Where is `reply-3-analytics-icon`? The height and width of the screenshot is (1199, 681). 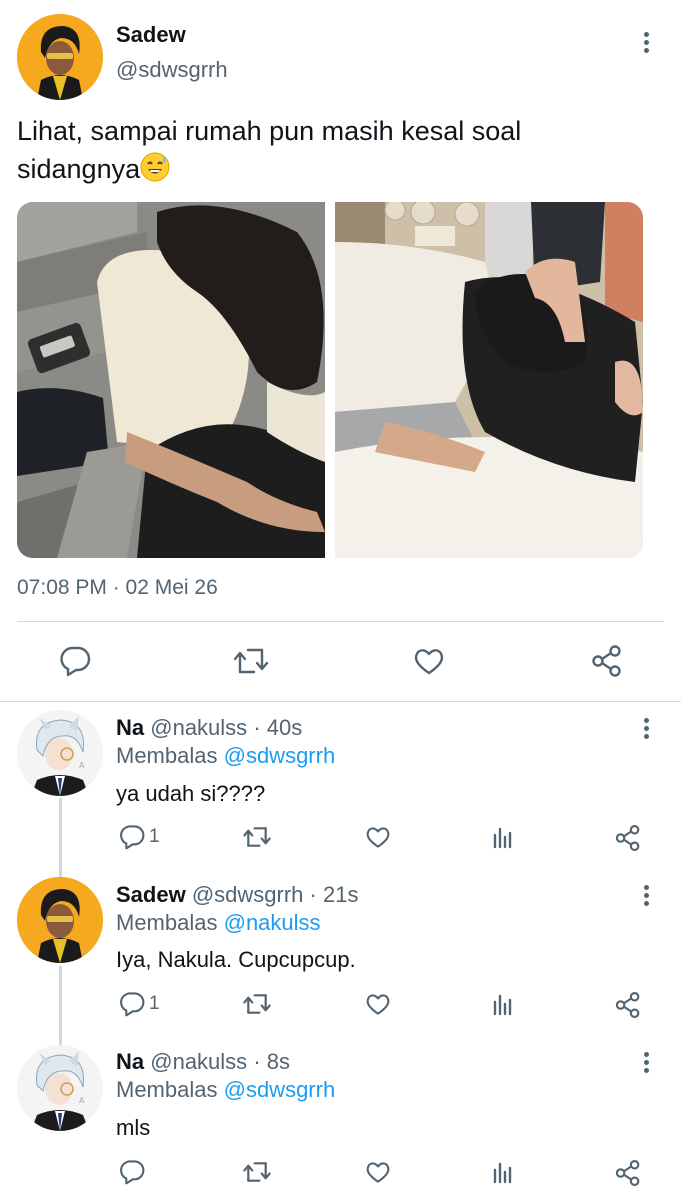 reply-3-analytics-icon is located at coordinates (503, 1172).